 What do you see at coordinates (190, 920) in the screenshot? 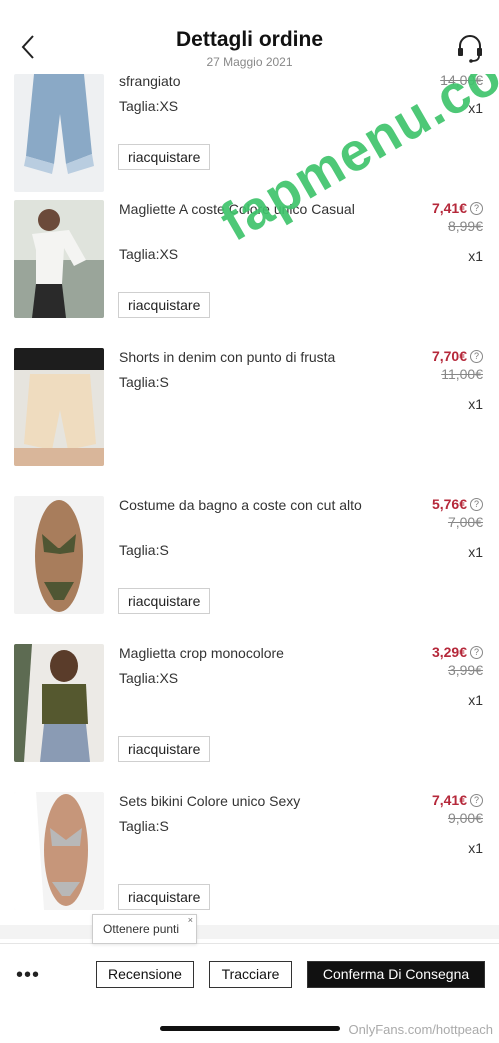
I see `close-icon: ×` at bounding box center [190, 920].